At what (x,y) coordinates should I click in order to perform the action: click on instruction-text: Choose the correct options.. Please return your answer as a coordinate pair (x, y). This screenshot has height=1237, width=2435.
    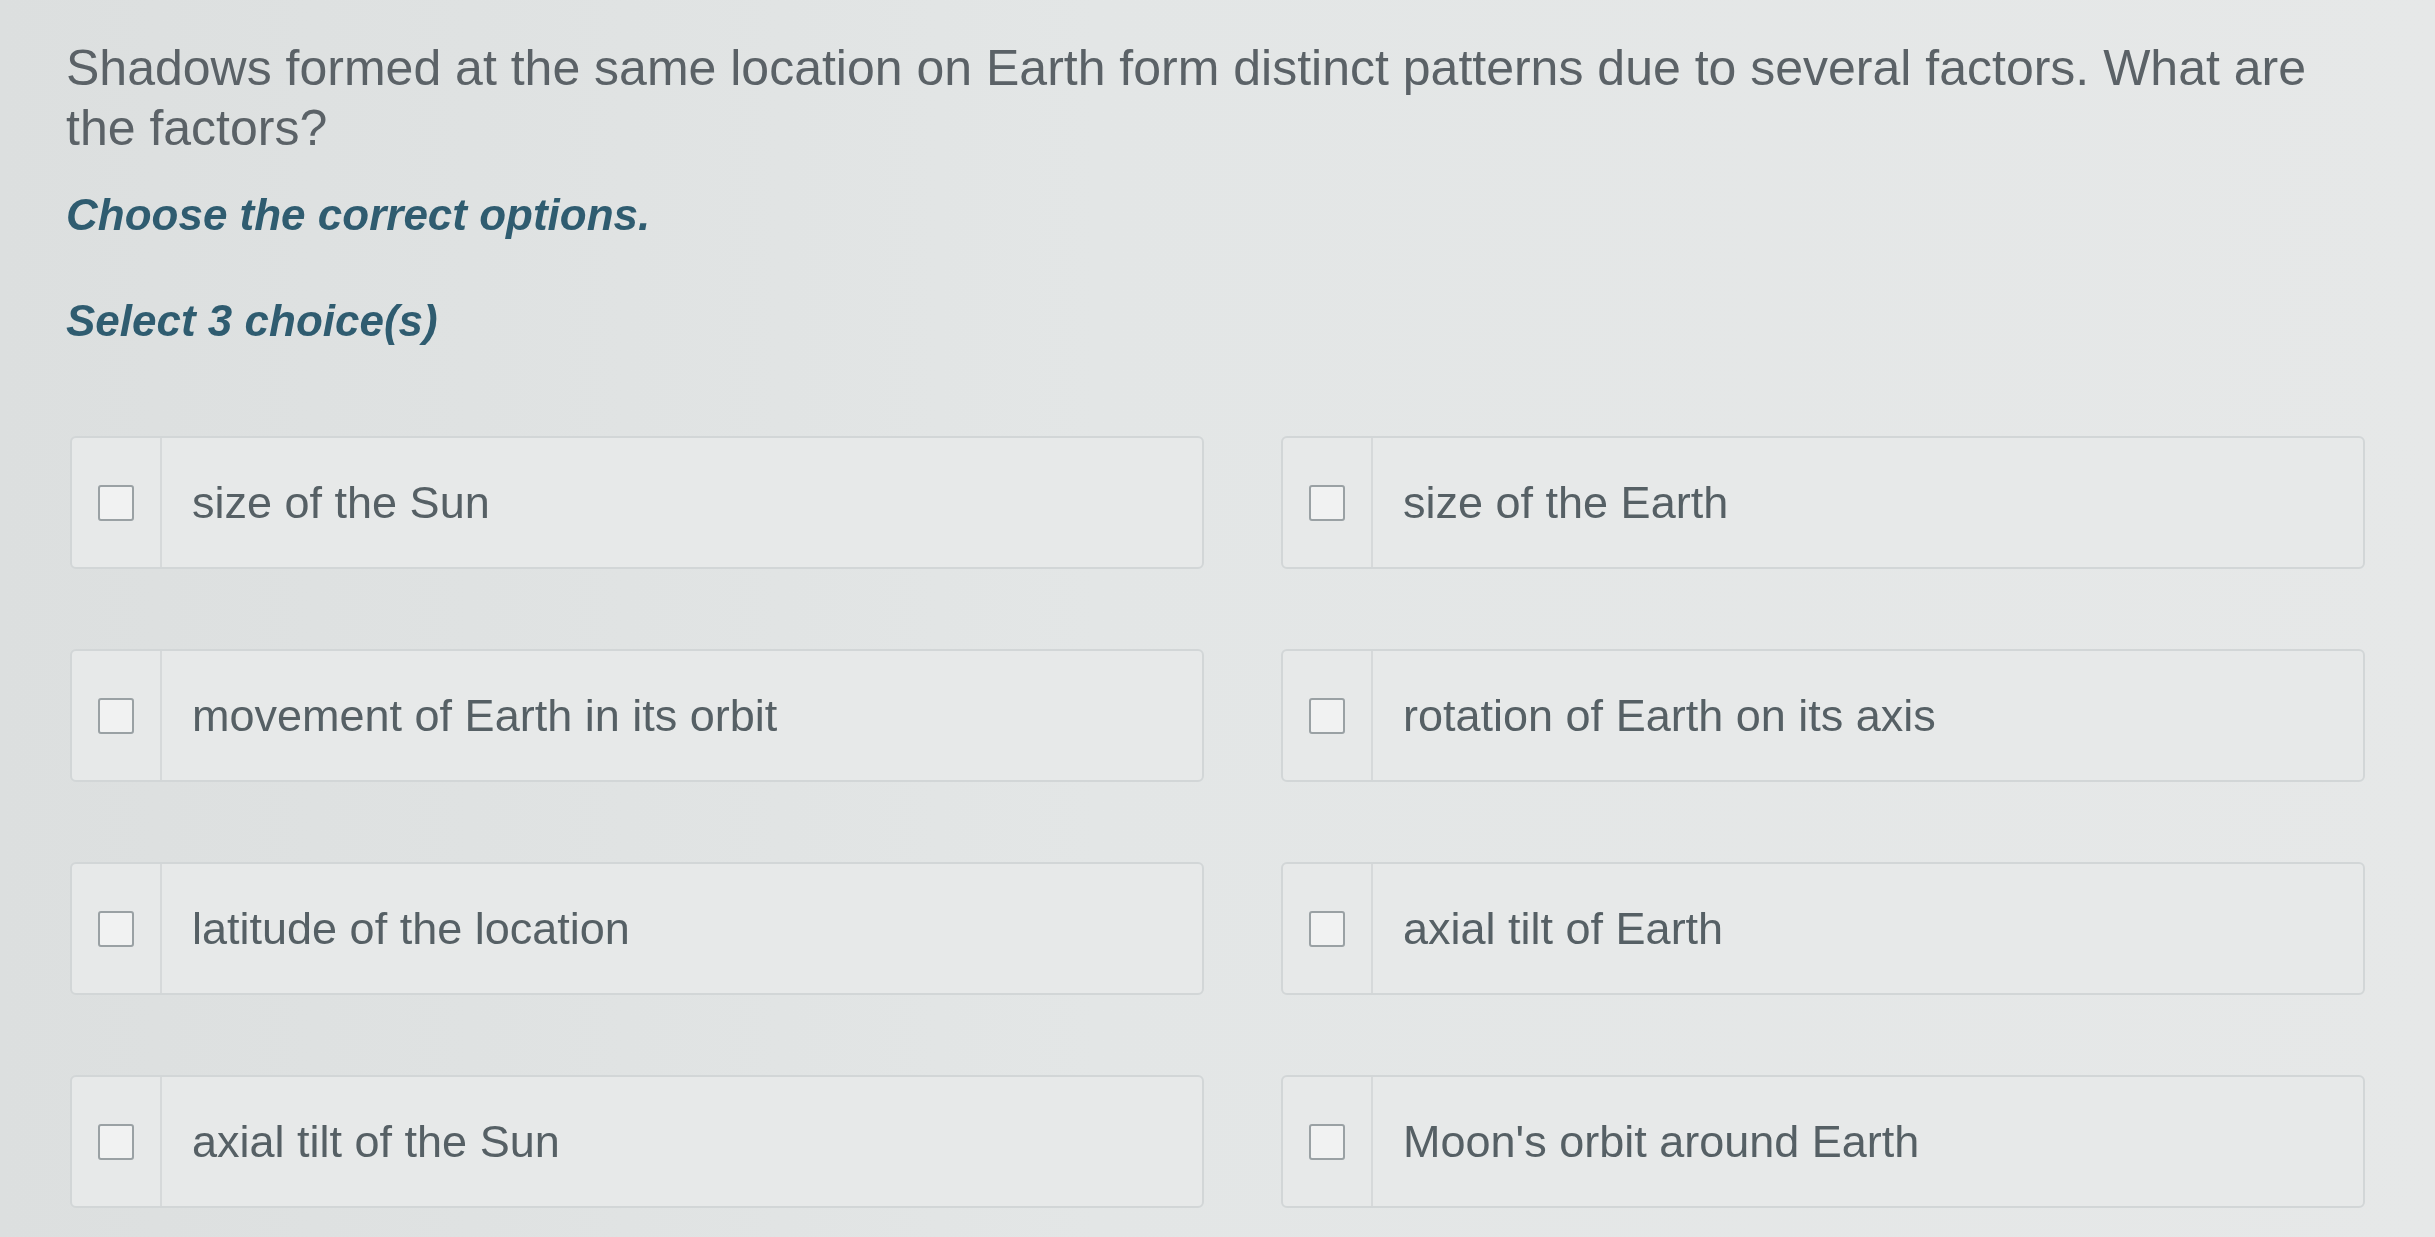
    Looking at the image, I should click on (358, 215).